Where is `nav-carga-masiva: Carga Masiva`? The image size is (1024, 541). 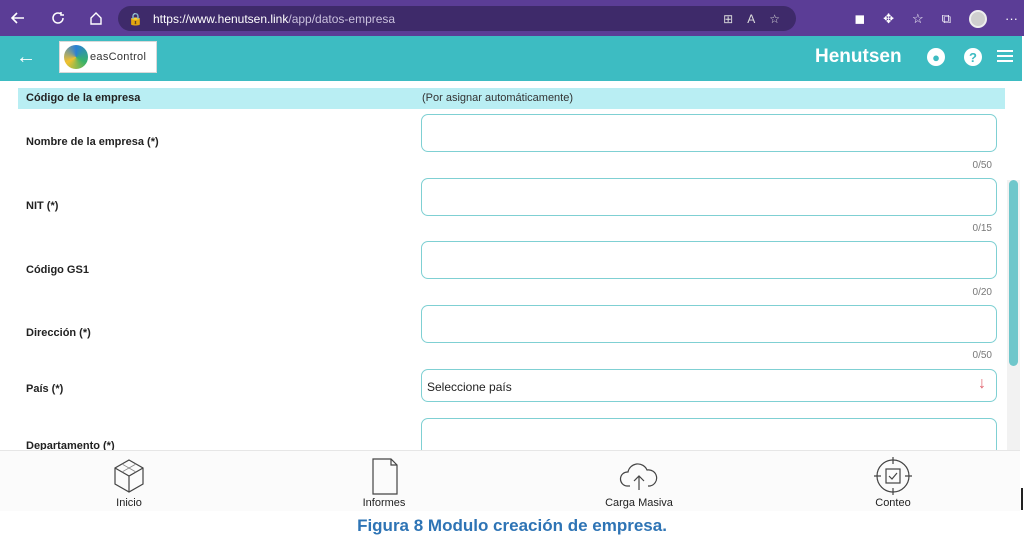 nav-carga-masiva: Carga Masiva is located at coordinates (639, 481).